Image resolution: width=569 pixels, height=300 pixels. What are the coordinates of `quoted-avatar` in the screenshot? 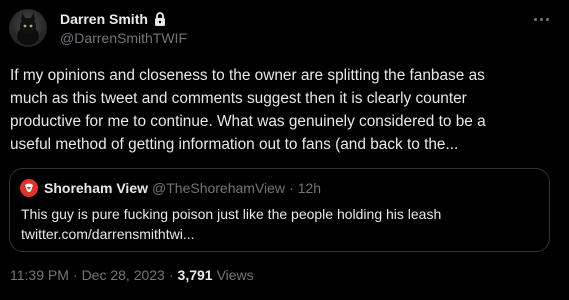 It's located at (29, 188).